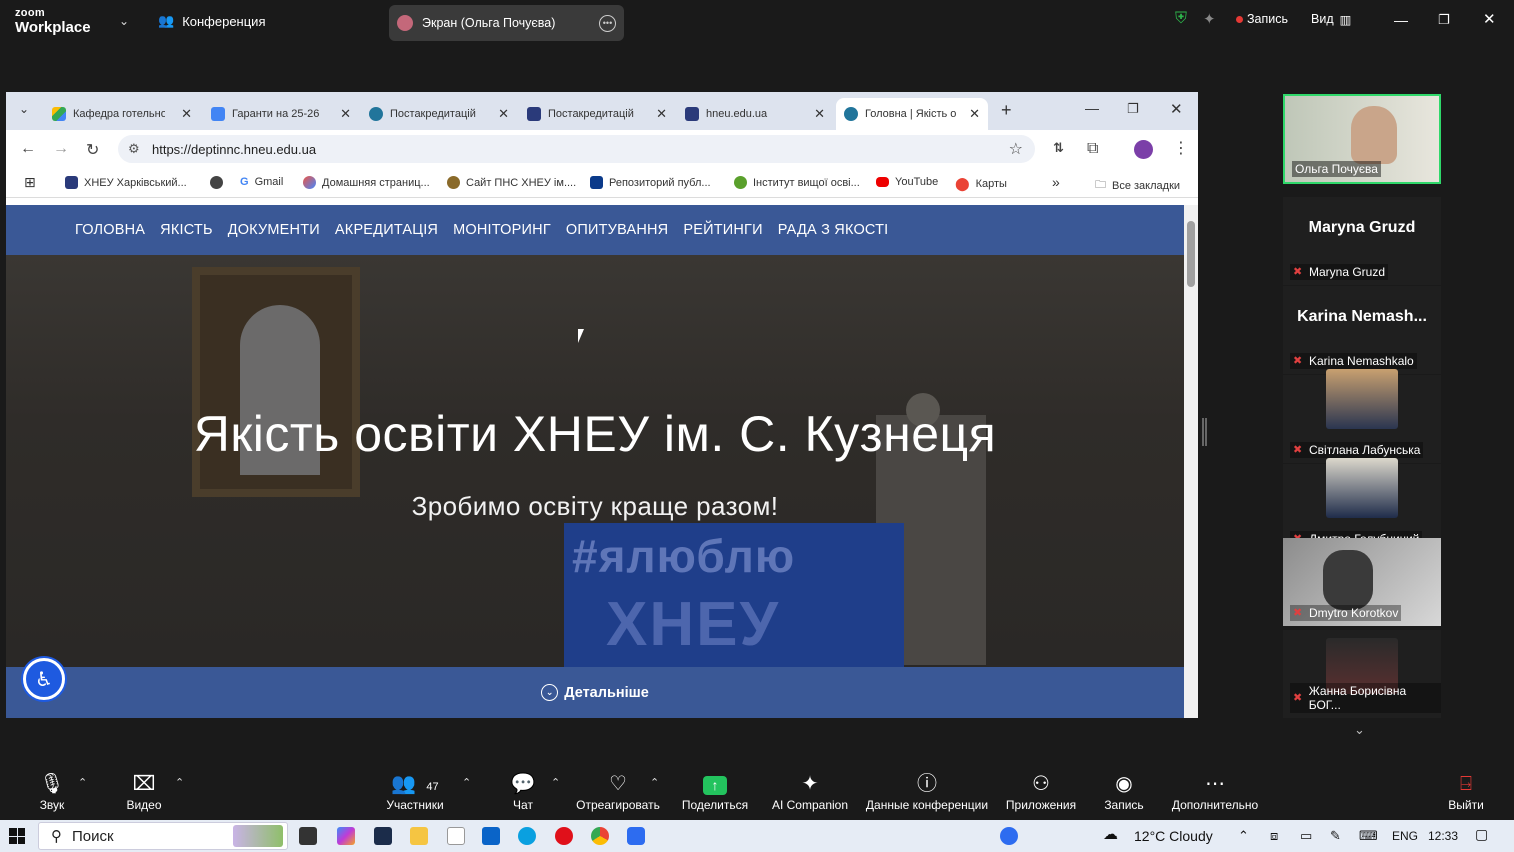  What do you see at coordinates (61, 149) in the screenshot?
I see `forward-icon: →` at bounding box center [61, 149].